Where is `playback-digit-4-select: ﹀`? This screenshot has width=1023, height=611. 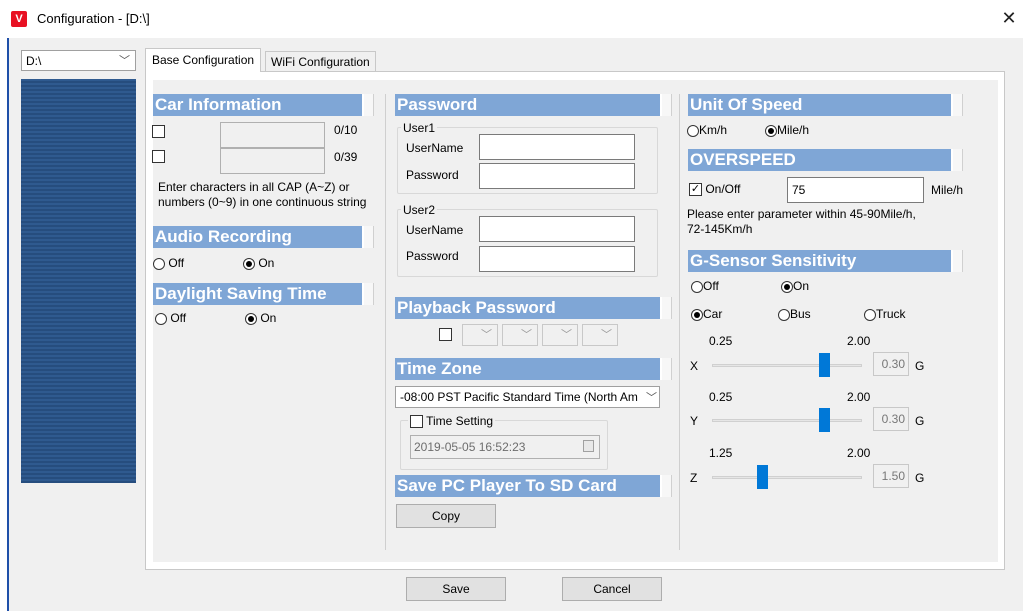
playback-digit-4-select: ﹀ is located at coordinates (600, 335).